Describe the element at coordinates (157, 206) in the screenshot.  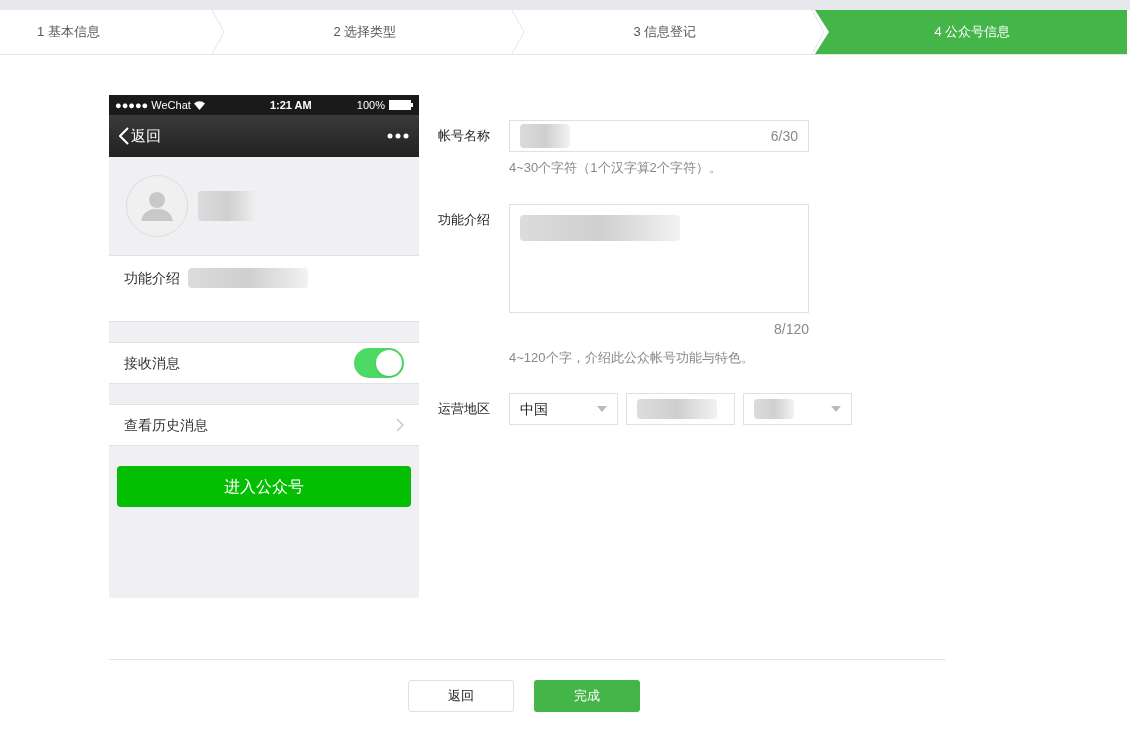
I see `person-icon` at that location.